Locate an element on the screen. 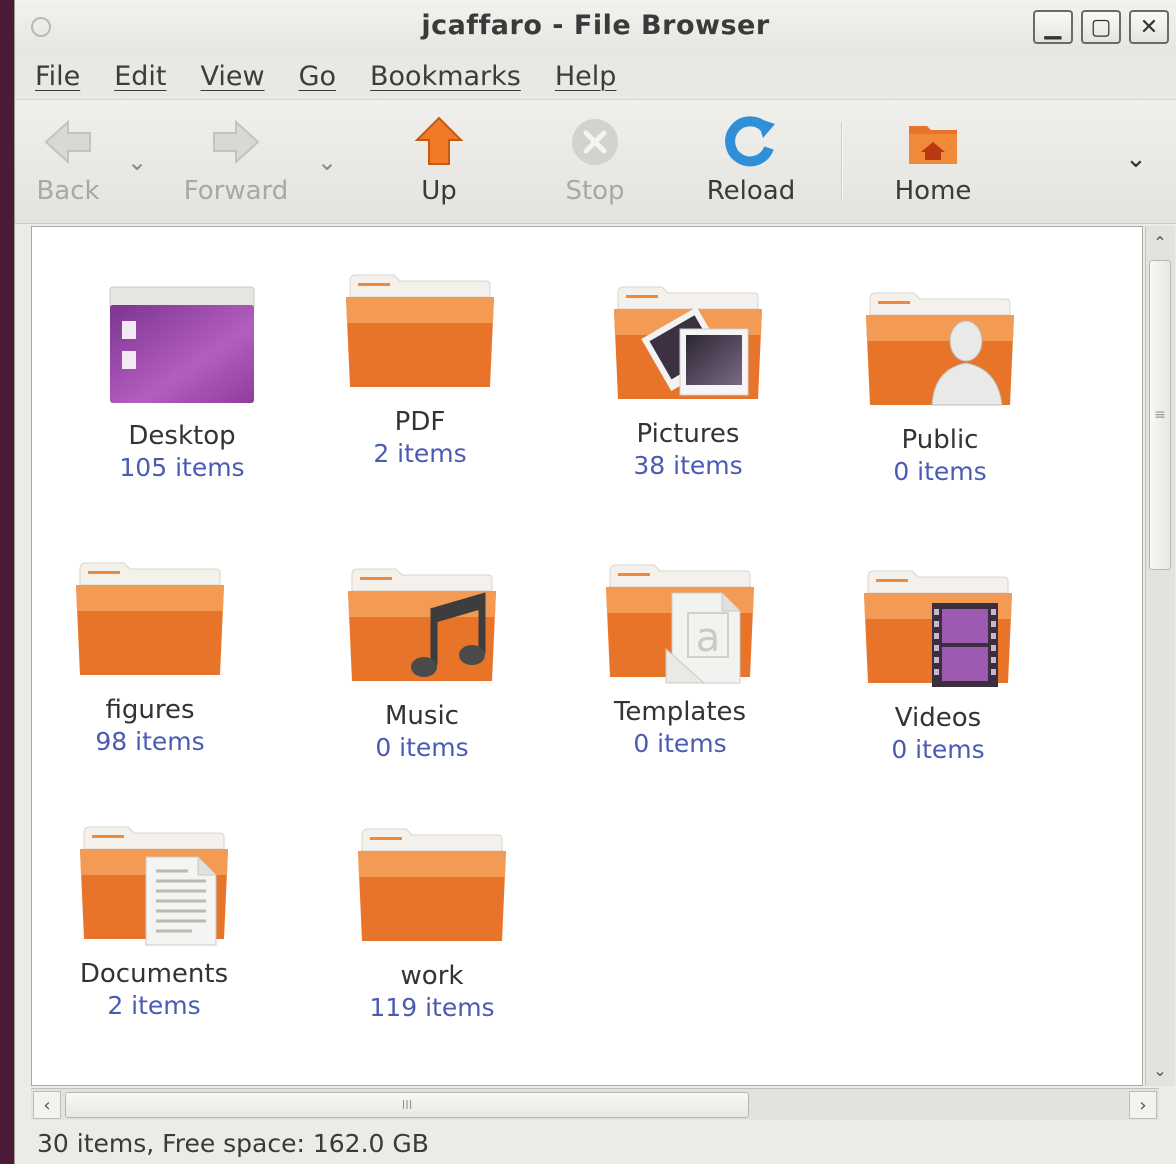 The image size is (1176, 1164). toolbar: Back ⌄ Forward ⌄ Up Stop Reload Home ⌄ is located at coordinates (595, 162).